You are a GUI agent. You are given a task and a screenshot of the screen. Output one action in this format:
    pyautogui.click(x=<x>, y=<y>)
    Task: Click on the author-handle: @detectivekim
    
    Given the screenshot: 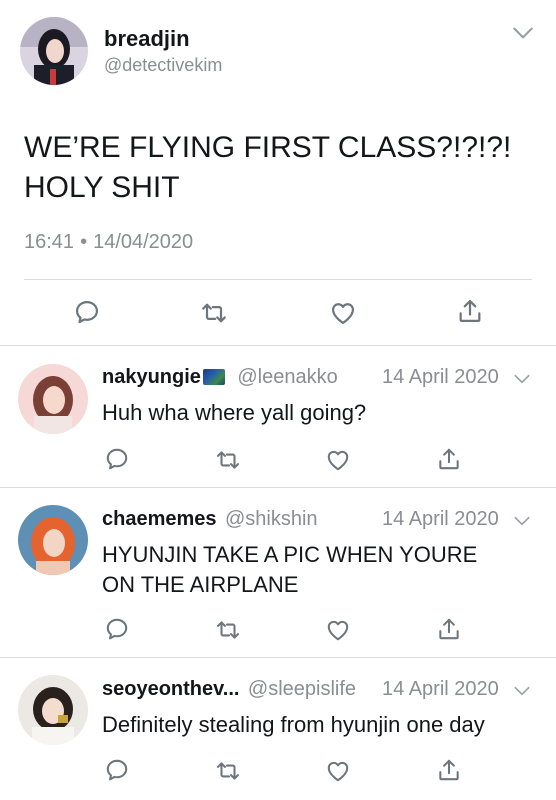 What is the action you would take?
    pyautogui.click(x=163, y=65)
    